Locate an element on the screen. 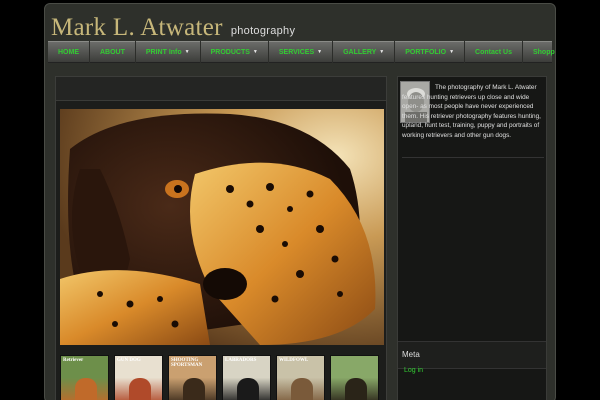 The height and width of the screenshot is (400, 600). magazine-thumbnail: LABRADORS is located at coordinates (246, 377).